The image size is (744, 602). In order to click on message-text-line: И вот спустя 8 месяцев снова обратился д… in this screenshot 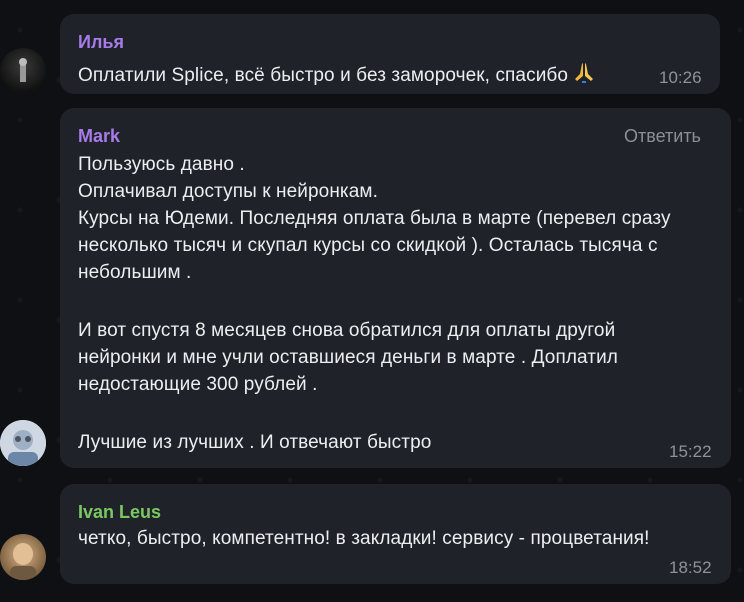, I will do `click(347, 330)`.